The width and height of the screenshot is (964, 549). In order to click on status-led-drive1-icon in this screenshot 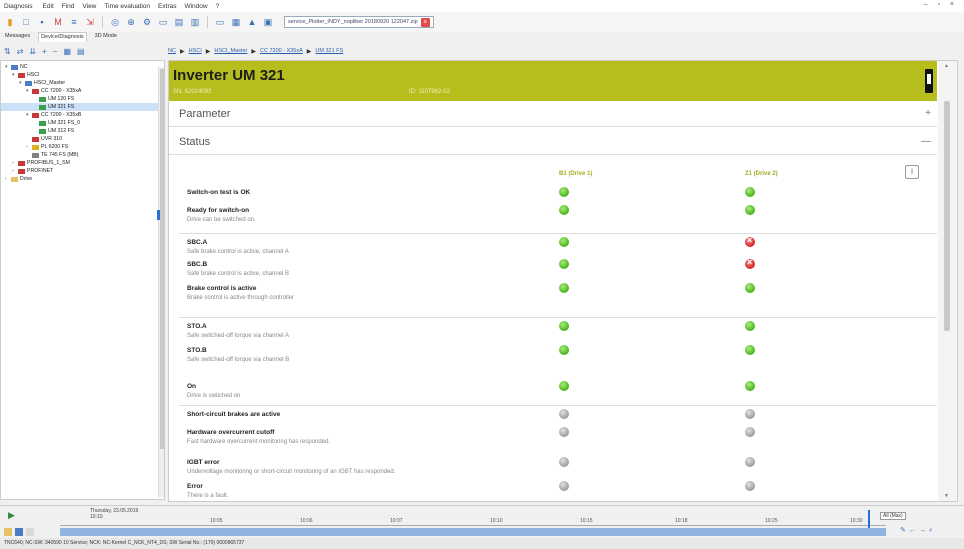, I will do `click(564, 326)`.